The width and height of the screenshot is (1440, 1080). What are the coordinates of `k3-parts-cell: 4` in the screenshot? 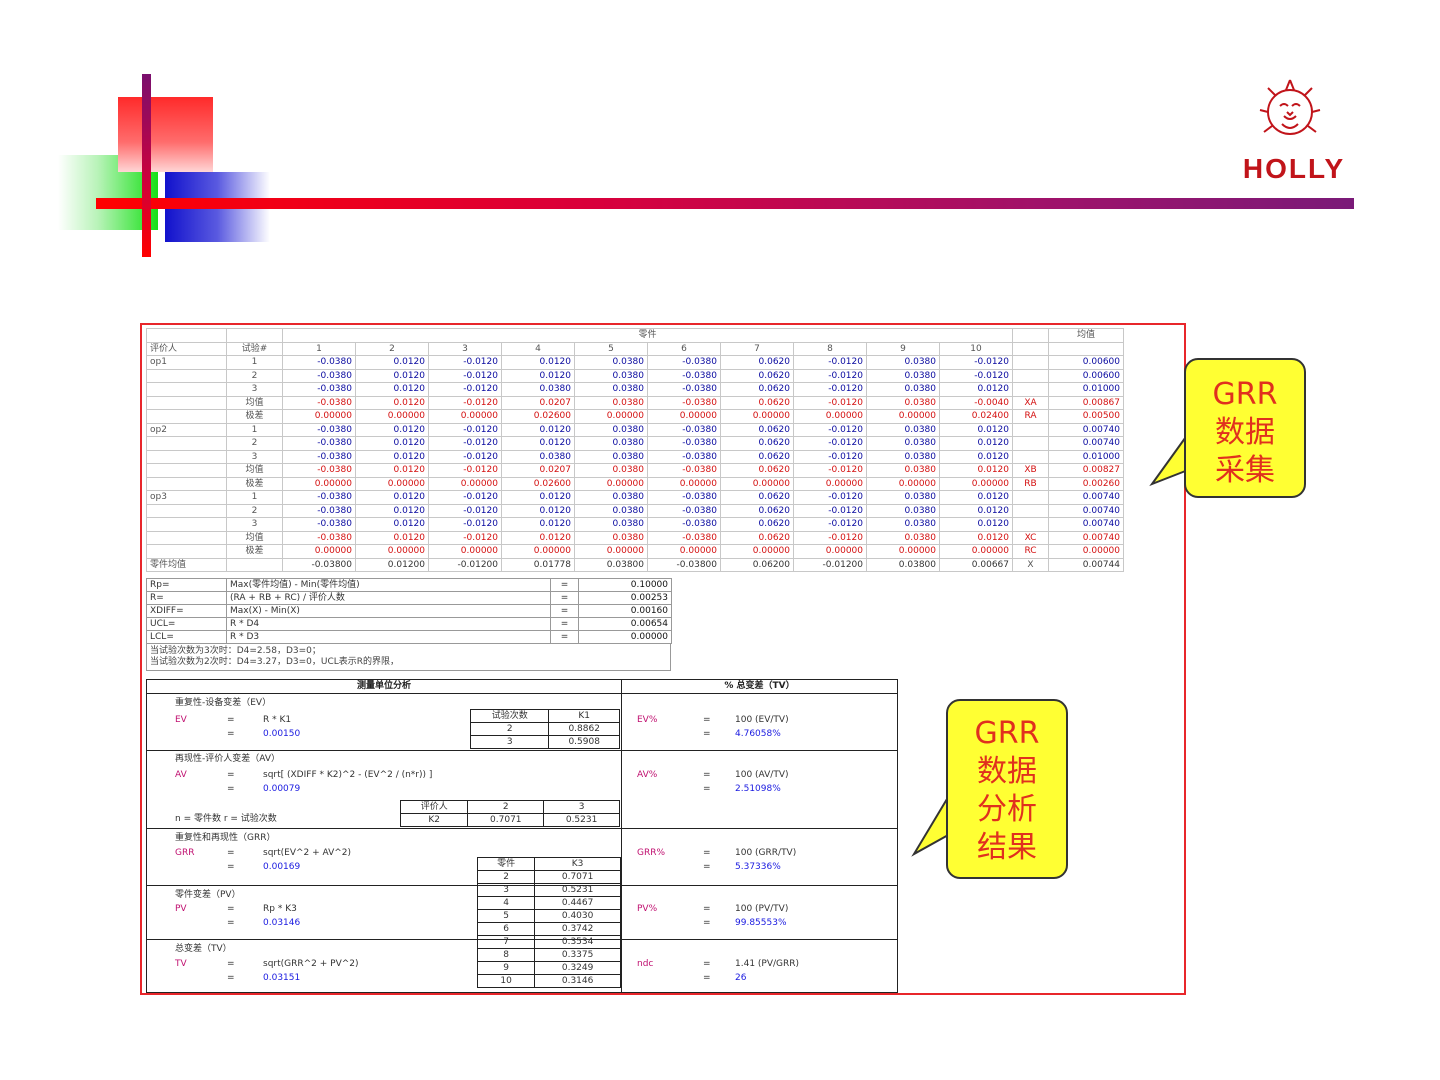 It's located at (506, 903).